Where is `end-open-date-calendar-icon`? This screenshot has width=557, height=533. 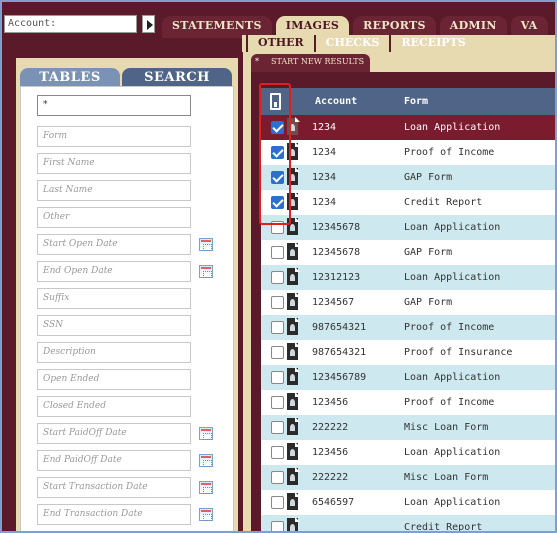 end-open-date-calendar-icon is located at coordinates (206, 271).